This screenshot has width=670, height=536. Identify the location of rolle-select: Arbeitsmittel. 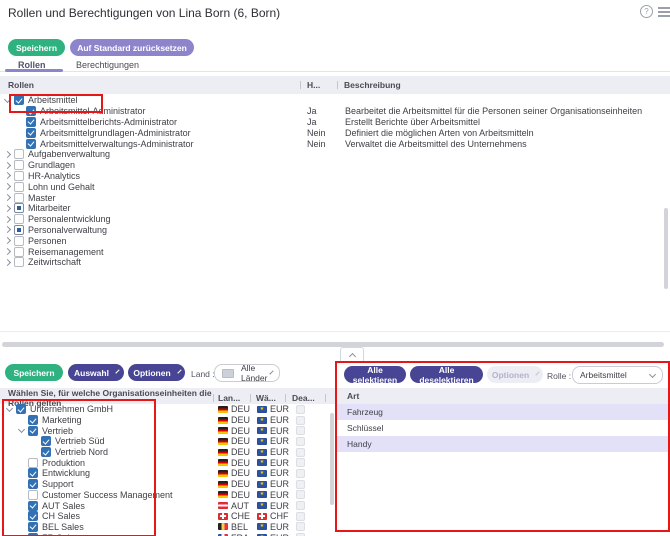
(617, 375).